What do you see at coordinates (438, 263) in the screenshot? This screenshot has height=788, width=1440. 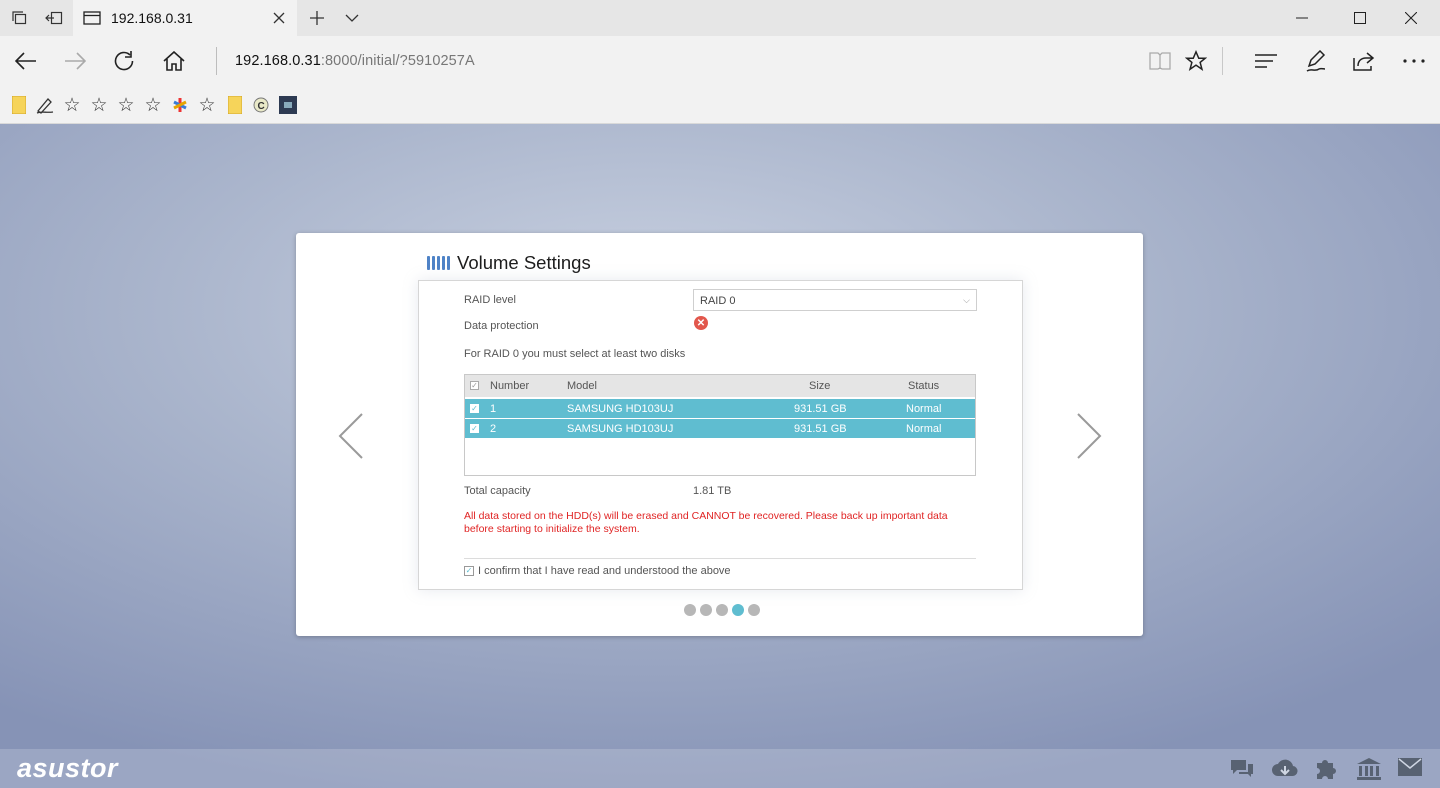 I see `volume-icon` at bounding box center [438, 263].